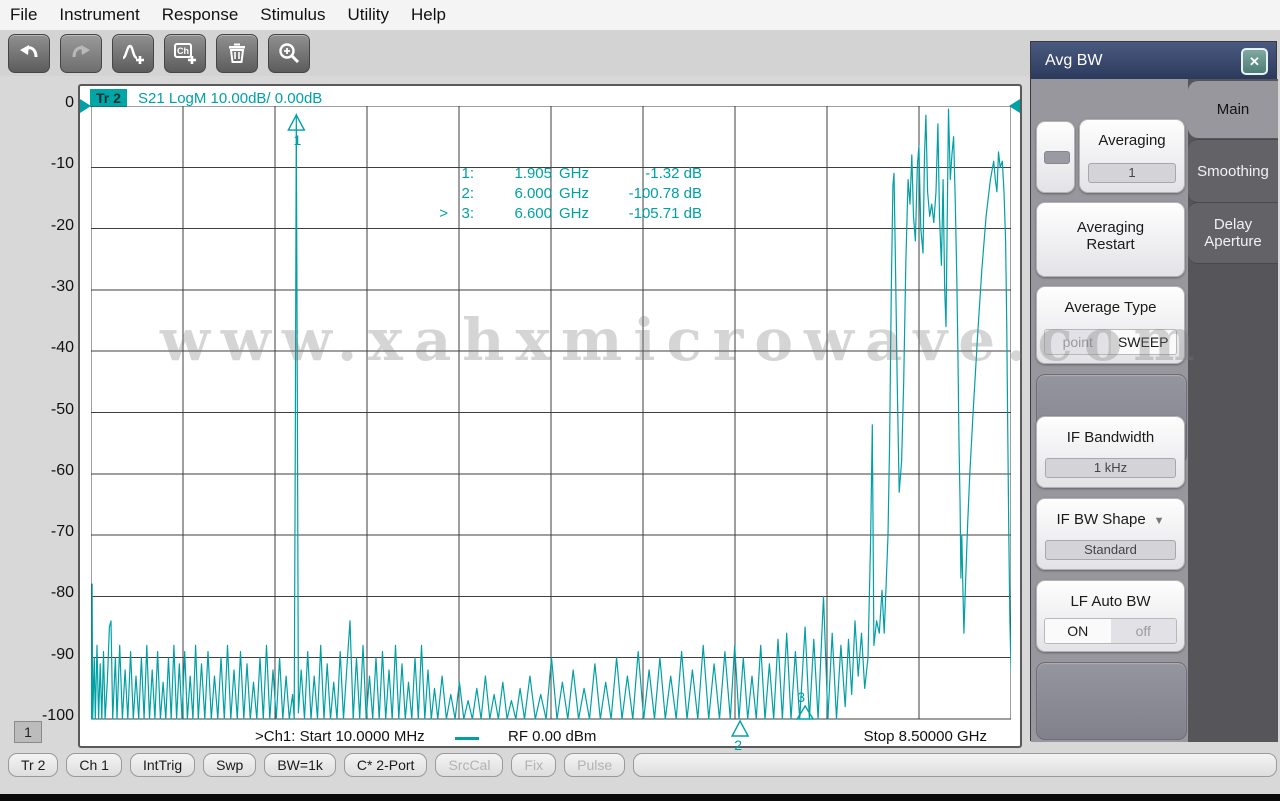 The image size is (1280, 801). Describe the element at coordinates (1233, 410) in the screenshot. I see `panel-tabs-column: Main Smoothing Delay Aperture` at that location.